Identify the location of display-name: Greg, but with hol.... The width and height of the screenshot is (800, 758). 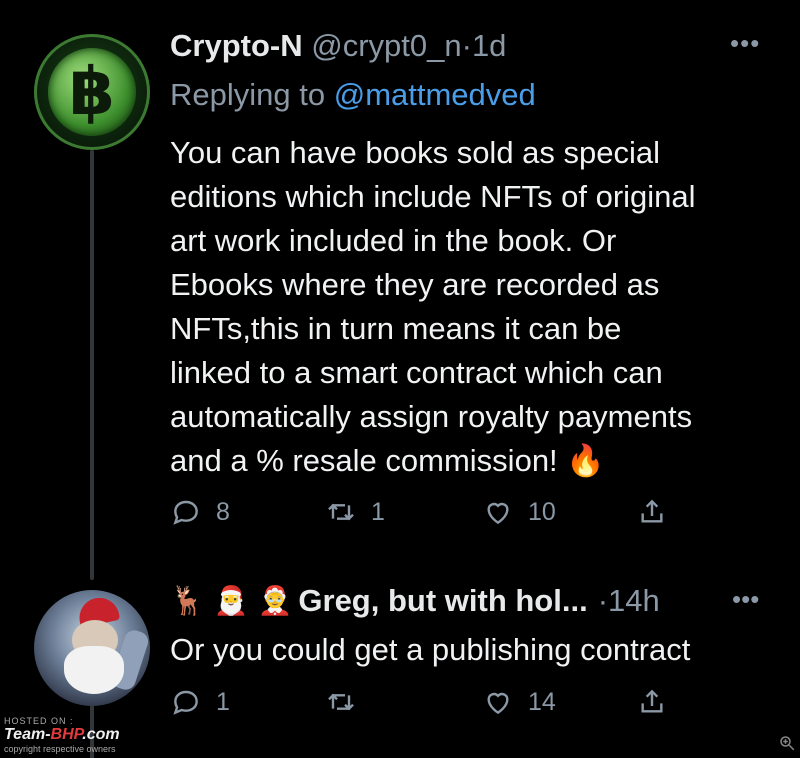
(442, 601).